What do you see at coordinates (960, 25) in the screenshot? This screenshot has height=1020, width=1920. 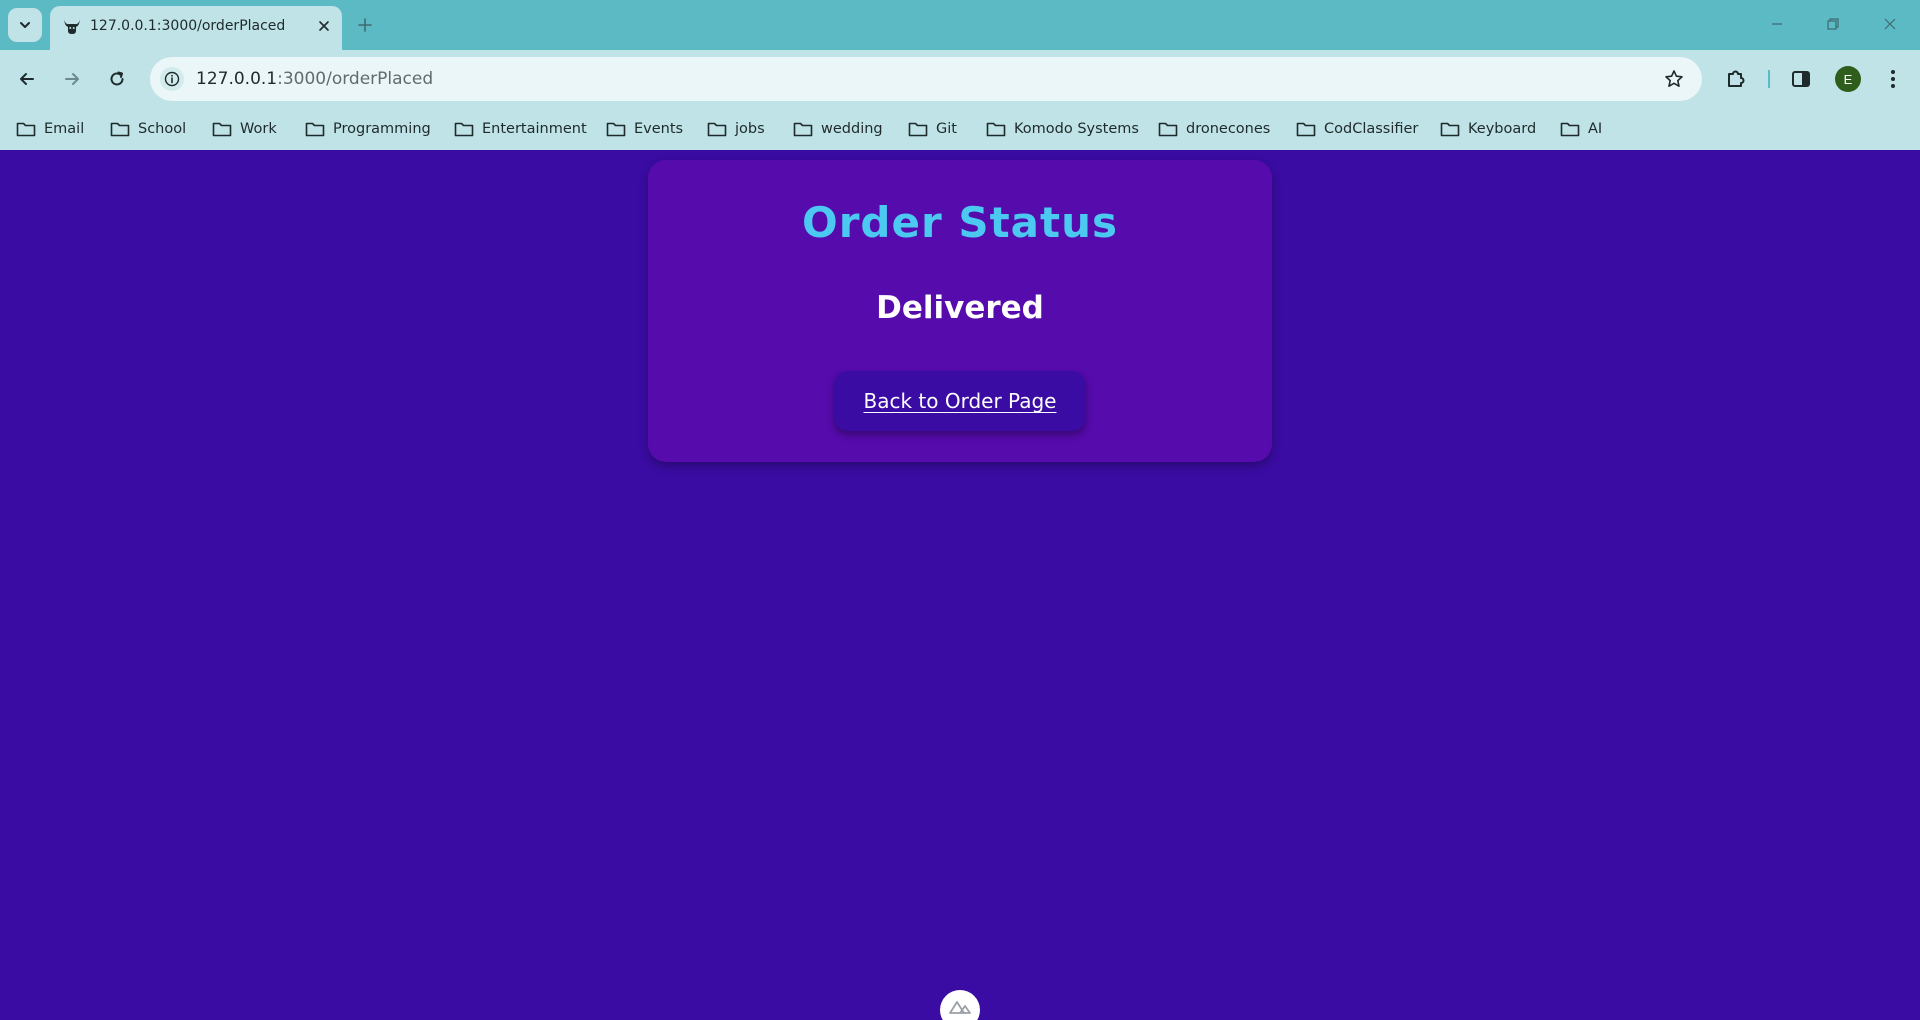 I see `tab-strip: 127.0.0.1:3000/orderPlaced` at bounding box center [960, 25].